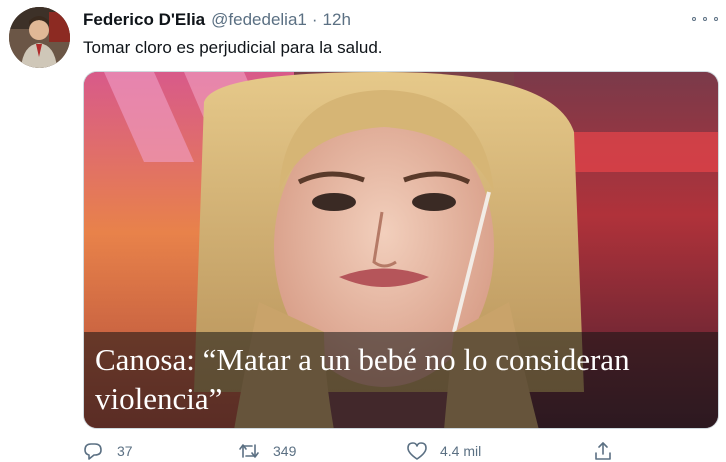 The height and width of the screenshot is (462, 726). Describe the element at coordinates (144, 20) in the screenshot. I see `author-display-name: Federico D'Elia` at that location.